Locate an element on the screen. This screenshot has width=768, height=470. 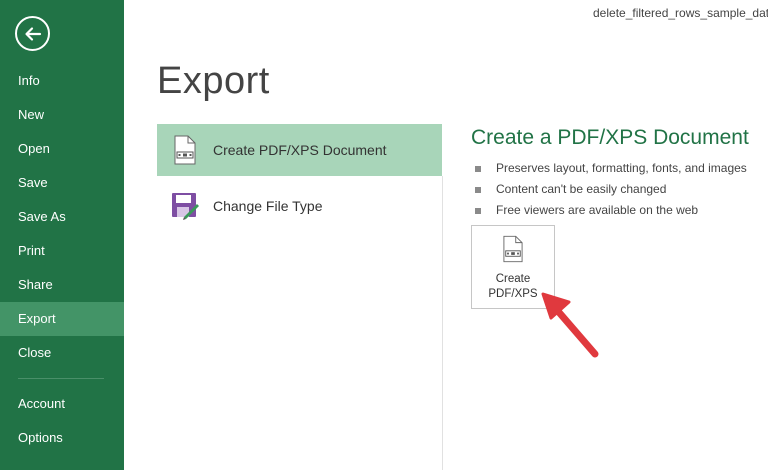
option-label: Change File Type is located at coordinates (268, 206).